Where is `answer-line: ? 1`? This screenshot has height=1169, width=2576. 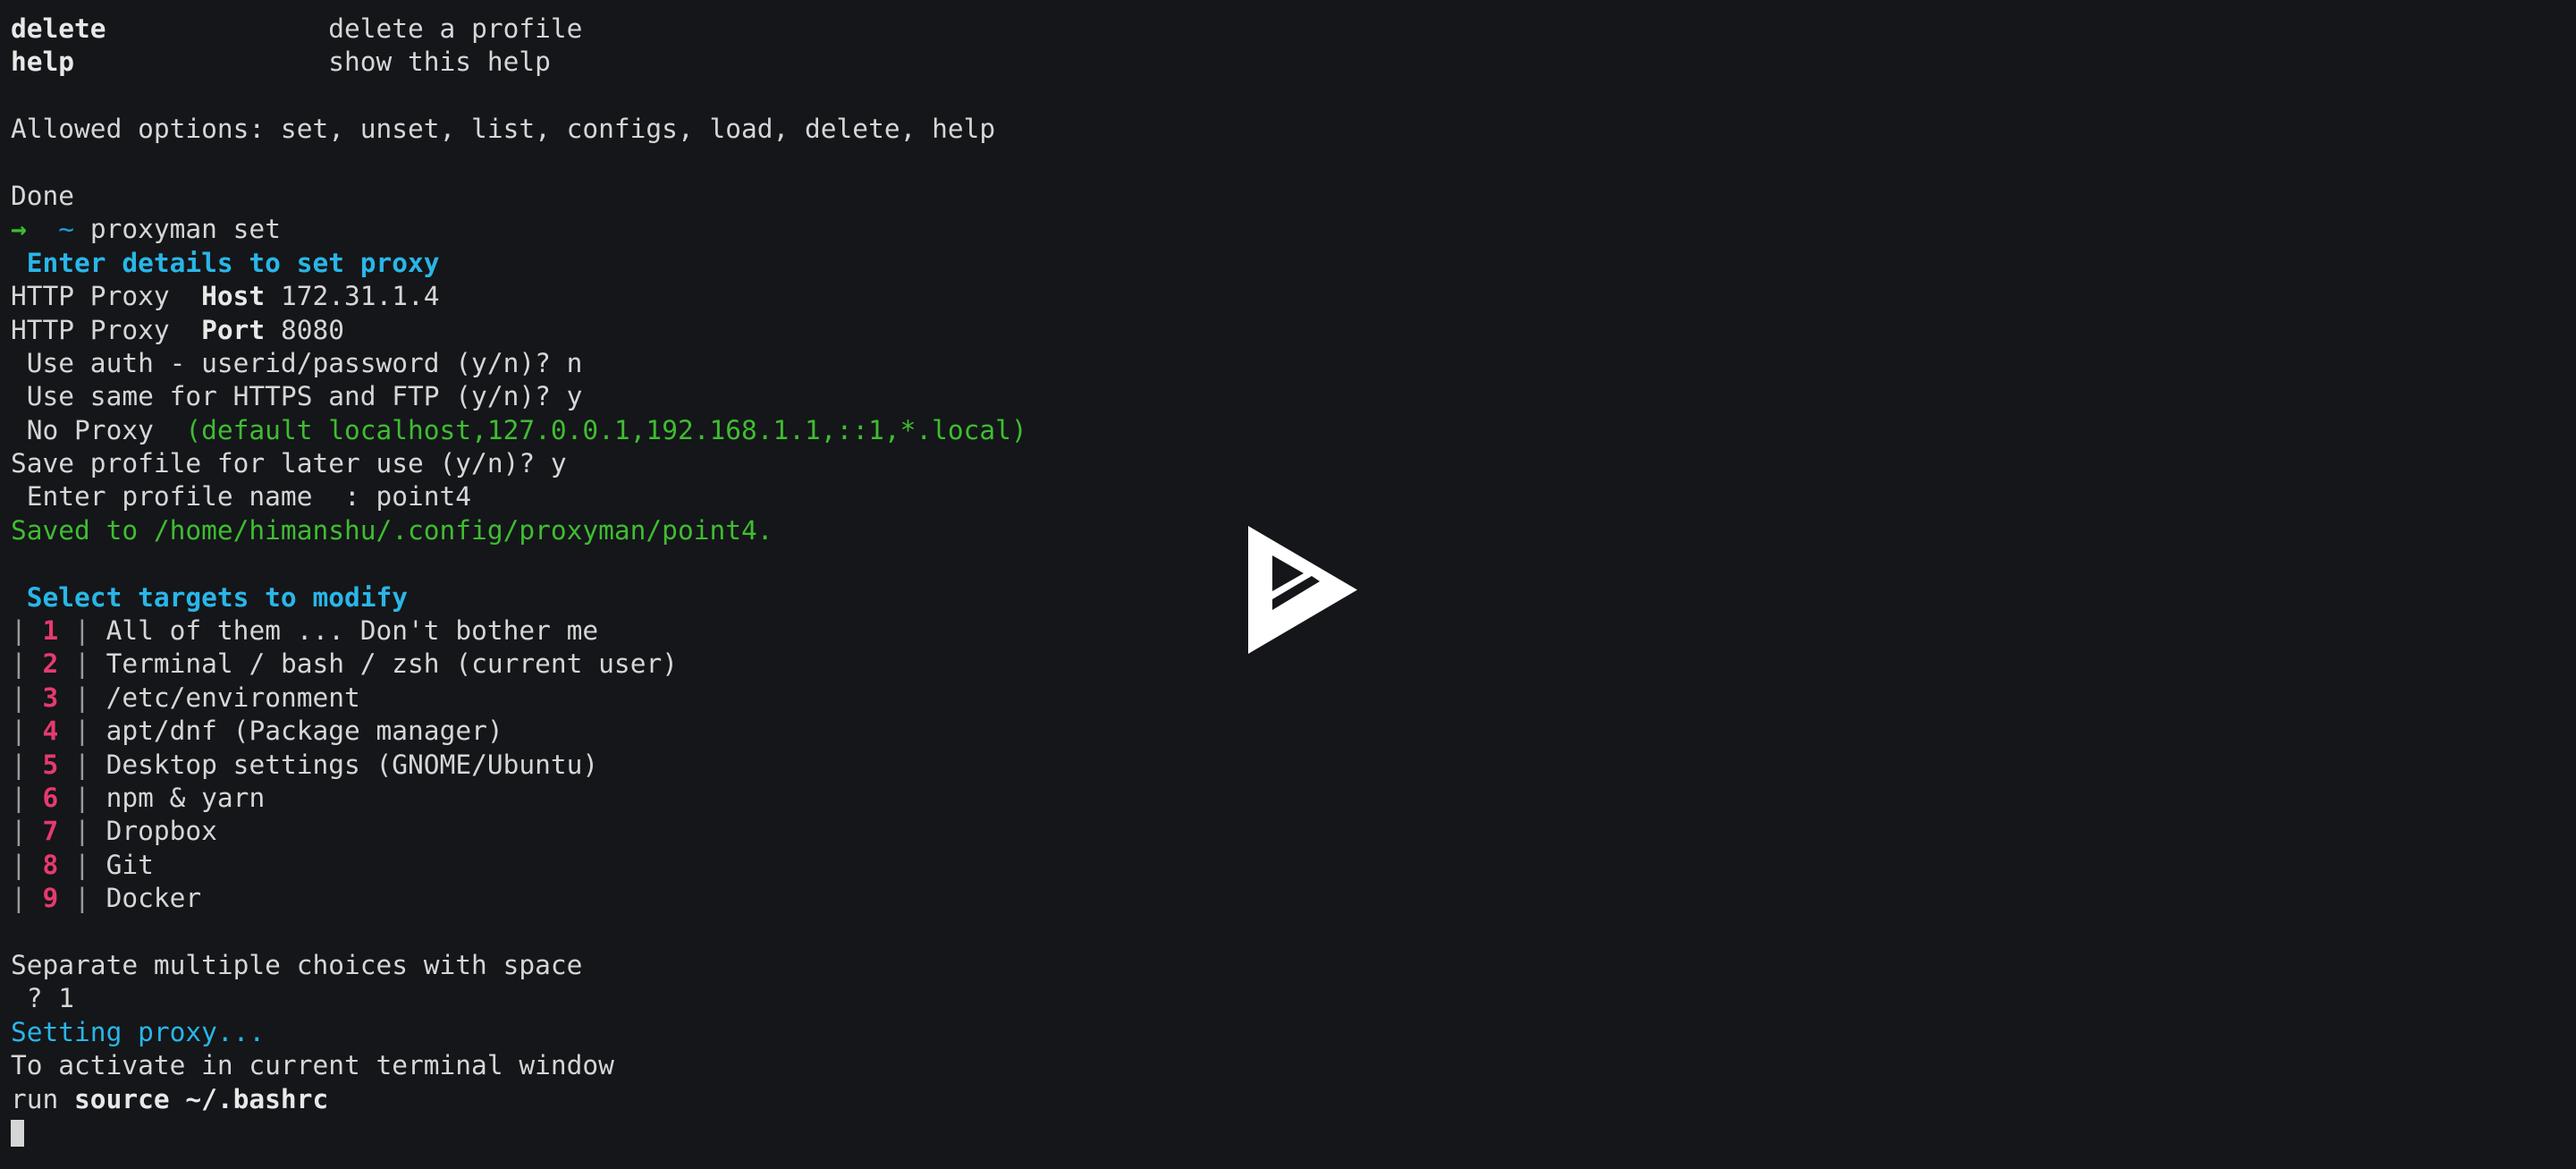
answer-line: ? 1 is located at coordinates (43, 999).